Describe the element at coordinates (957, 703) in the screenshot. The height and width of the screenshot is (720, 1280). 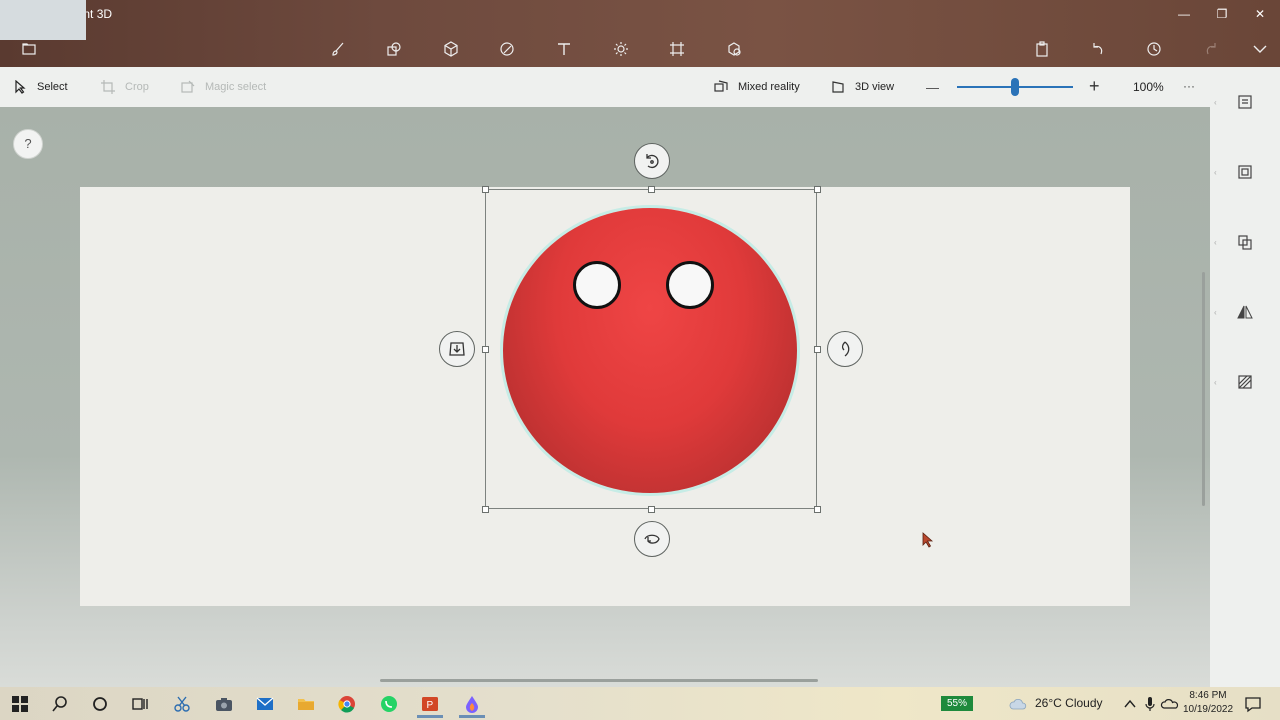
I see `battery-indicator: 55%` at that location.